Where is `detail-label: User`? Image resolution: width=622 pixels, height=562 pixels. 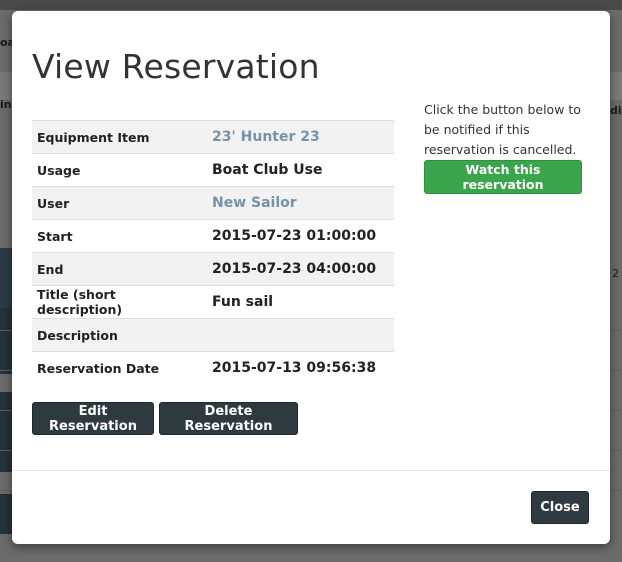
detail-label: User is located at coordinates (119, 203).